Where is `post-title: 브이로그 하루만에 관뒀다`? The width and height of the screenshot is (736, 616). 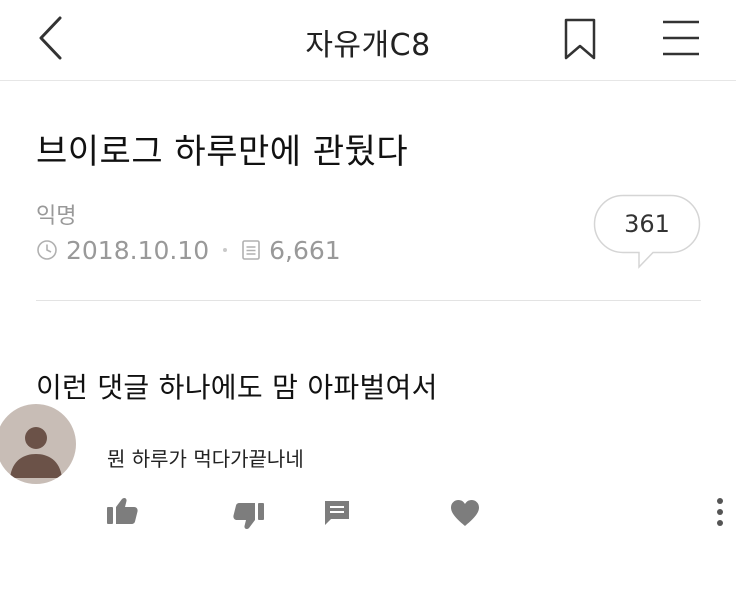
post-title: 브이로그 하루만에 관뒀다 is located at coordinates (222, 152).